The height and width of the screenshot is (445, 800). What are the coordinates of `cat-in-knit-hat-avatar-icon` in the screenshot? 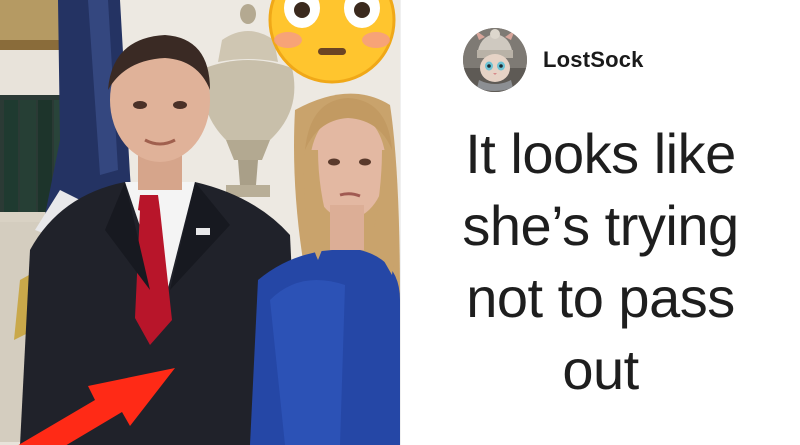 It's located at (495, 60).